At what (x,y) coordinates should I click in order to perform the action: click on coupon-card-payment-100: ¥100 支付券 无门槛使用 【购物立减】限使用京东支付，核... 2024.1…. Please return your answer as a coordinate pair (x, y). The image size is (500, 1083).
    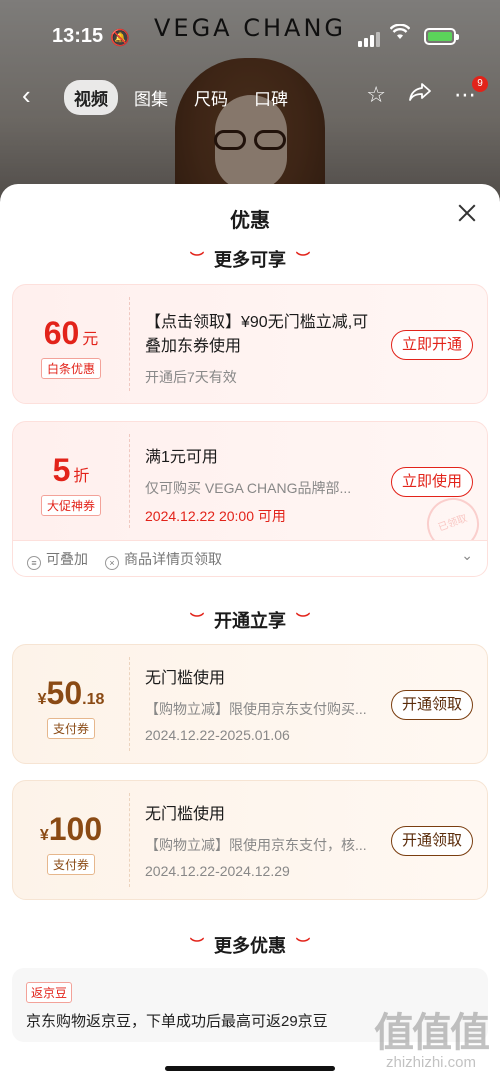
    Looking at the image, I should click on (250, 840).